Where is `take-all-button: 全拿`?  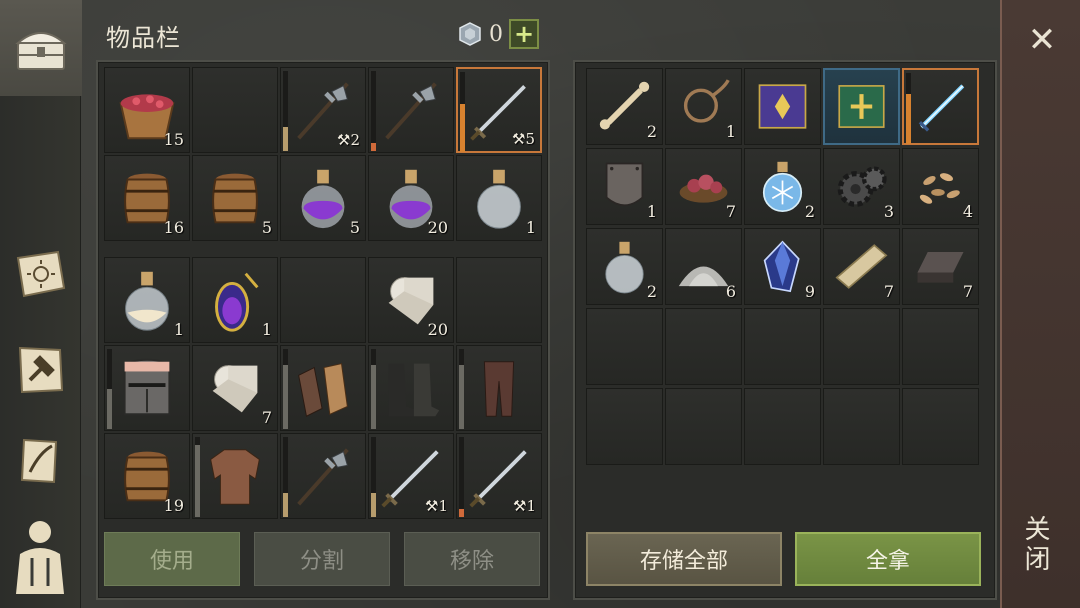 take-all-button: 全拿 is located at coordinates (888, 559).